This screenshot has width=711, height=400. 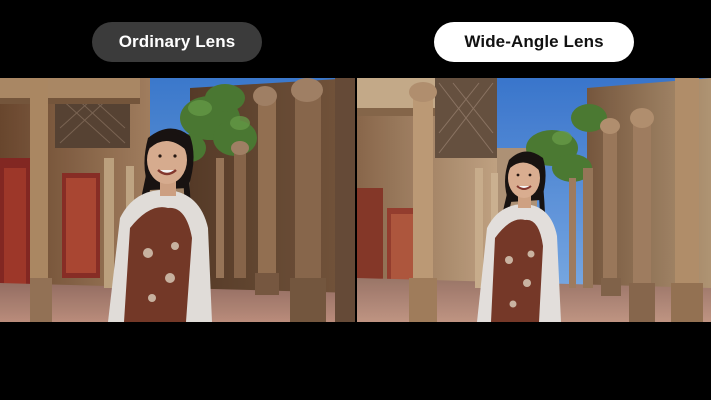 I want to click on wide-angle-lens-label: Wide-Angle Lens, so click(x=534, y=42).